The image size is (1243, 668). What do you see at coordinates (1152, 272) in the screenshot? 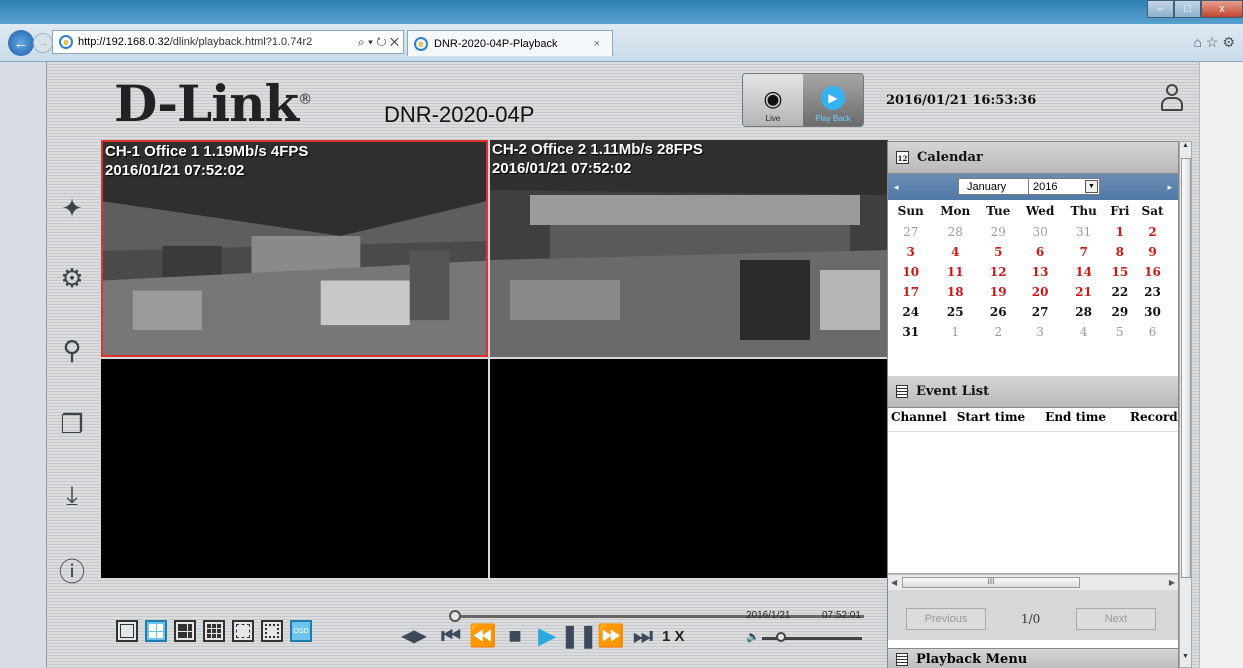
I see `calendar-day: 16` at bounding box center [1152, 272].